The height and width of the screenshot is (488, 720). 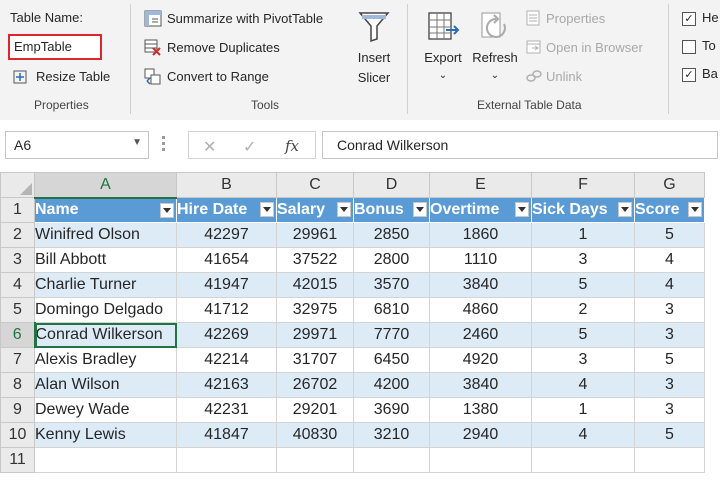 I want to click on row-header-6: 6, so click(x=18, y=335).